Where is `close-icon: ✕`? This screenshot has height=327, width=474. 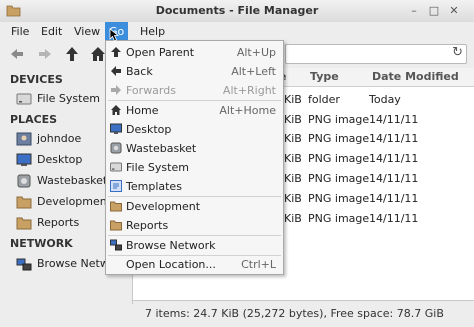
close-icon: ✕ is located at coordinates (454, 11).